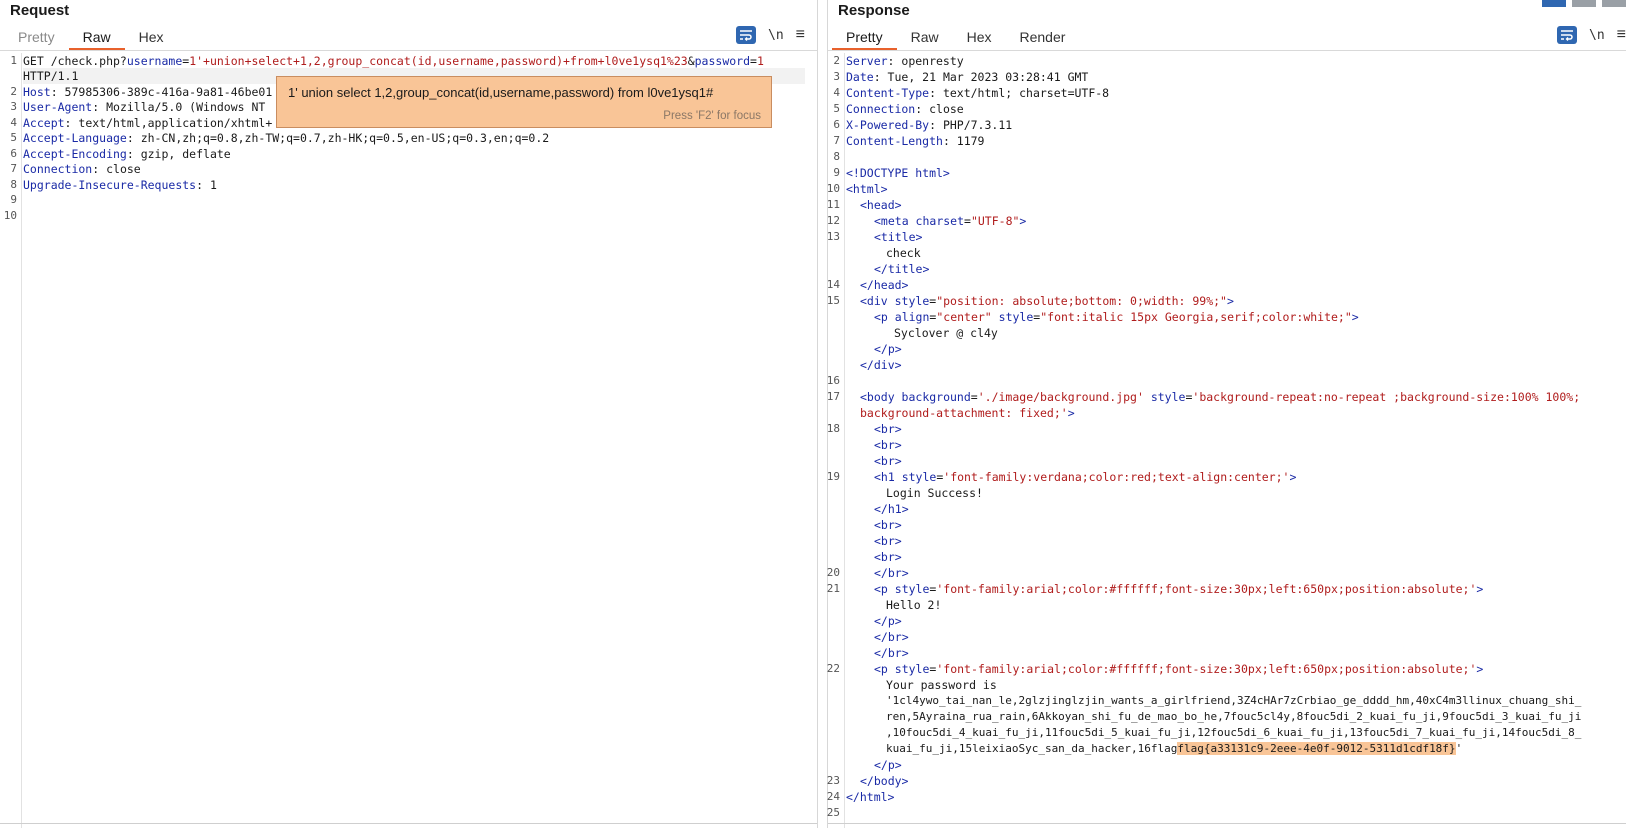 The image size is (1626, 828). What do you see at coordinates (946, 333) in the screenshot?
I see `html-text: Syclover @ cl4y` at bounding box center [946, 333].